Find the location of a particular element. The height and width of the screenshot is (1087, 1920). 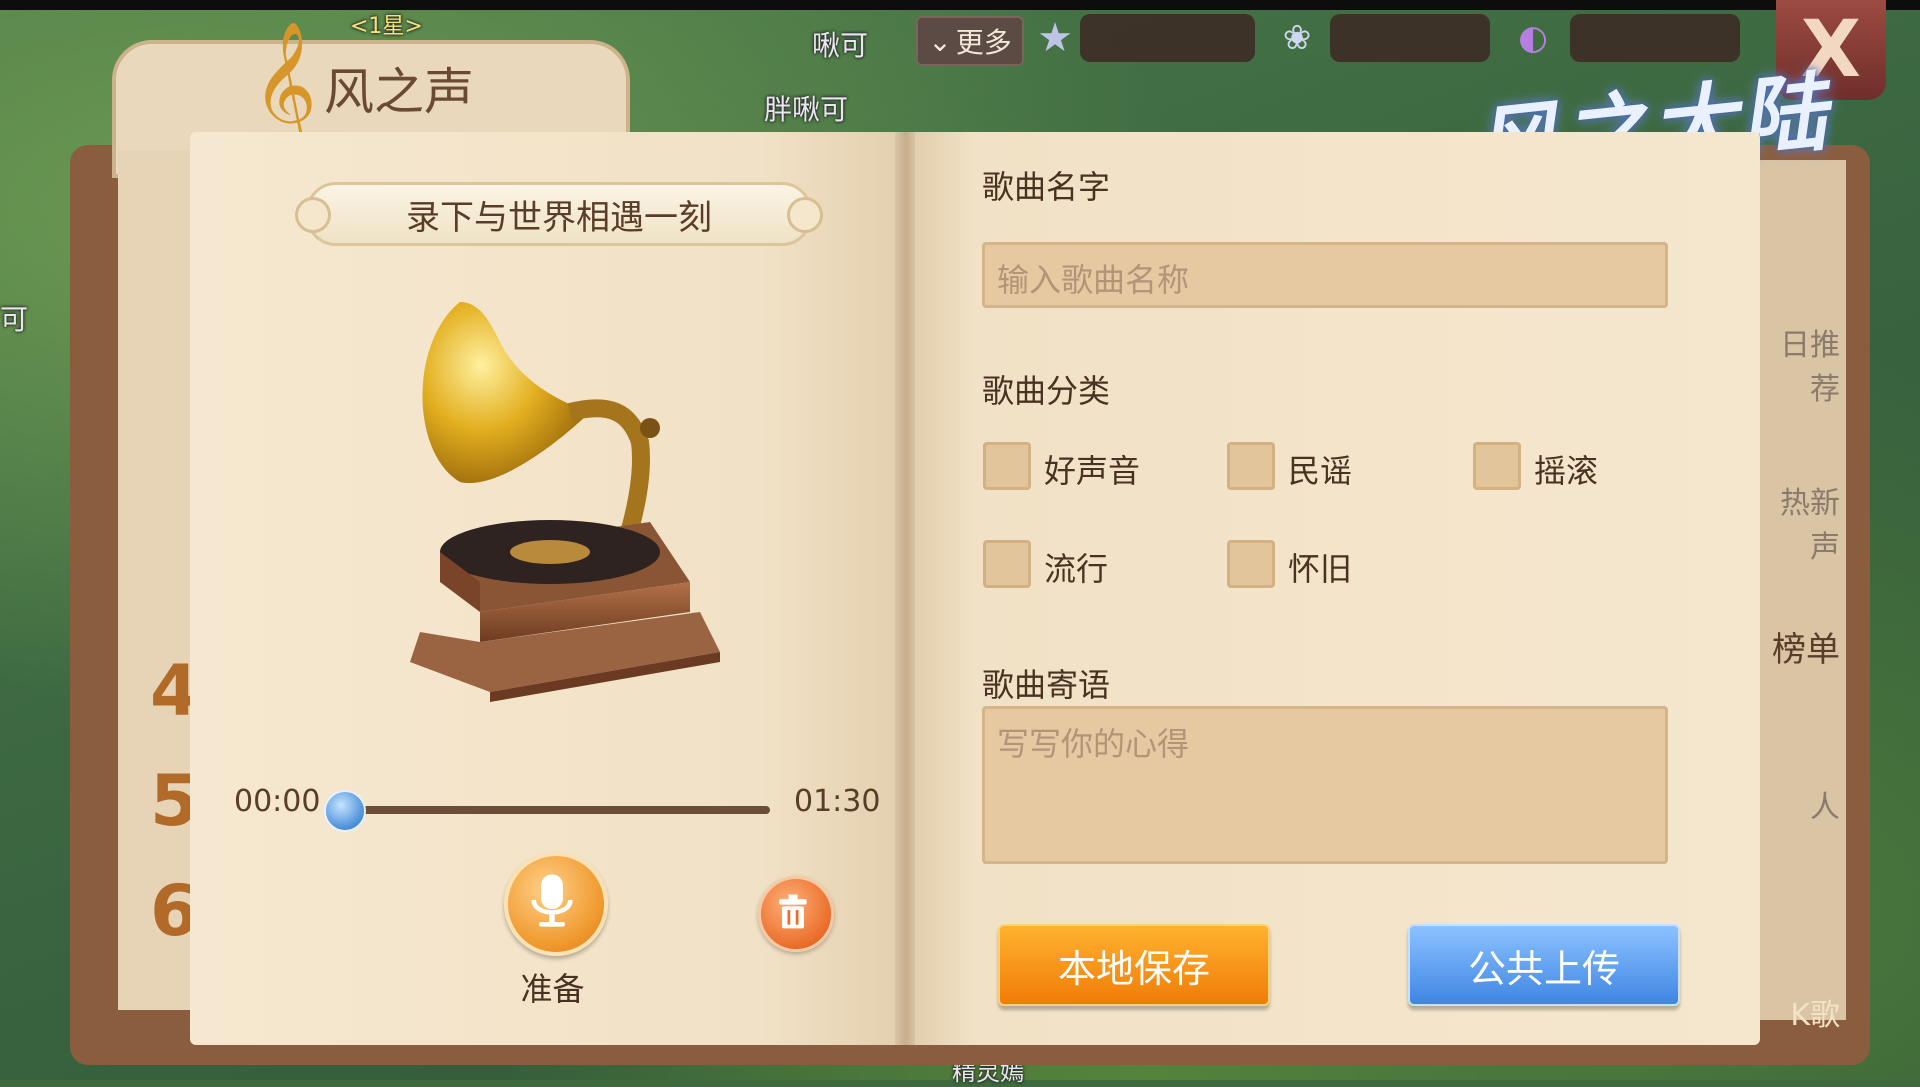

delete-button is located at coordinates (796, 914).